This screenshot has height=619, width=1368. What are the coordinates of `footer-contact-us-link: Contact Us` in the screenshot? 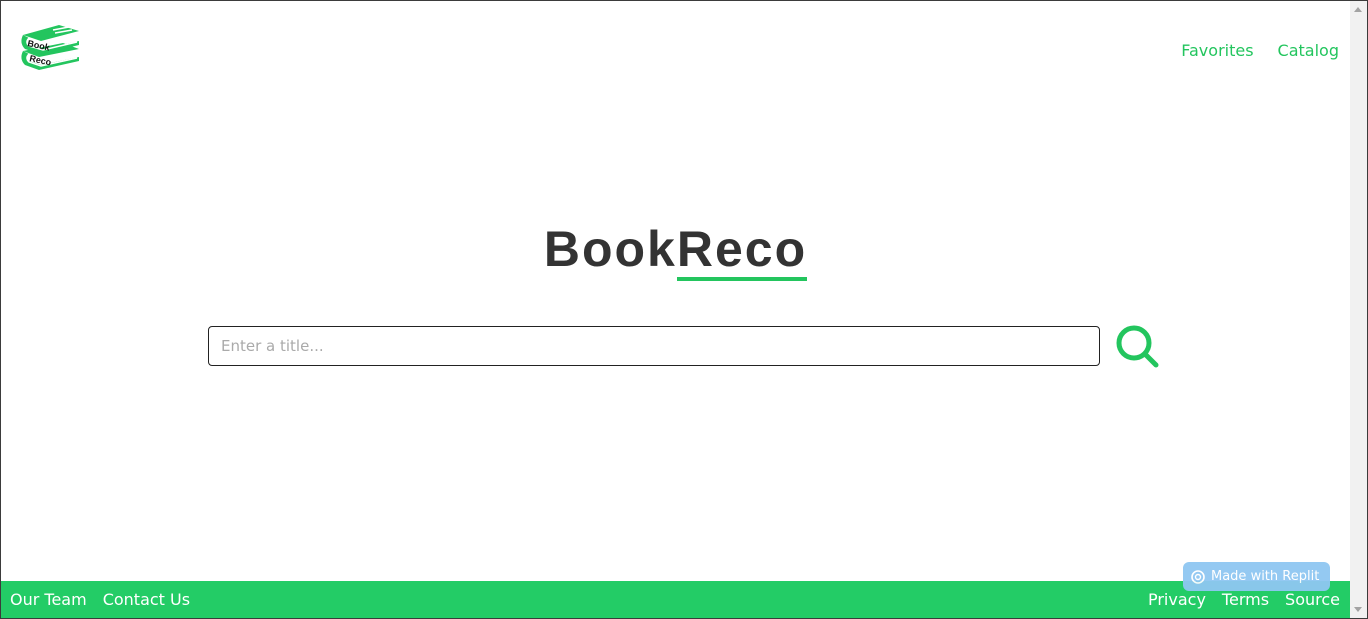 It's located at (146, 599).